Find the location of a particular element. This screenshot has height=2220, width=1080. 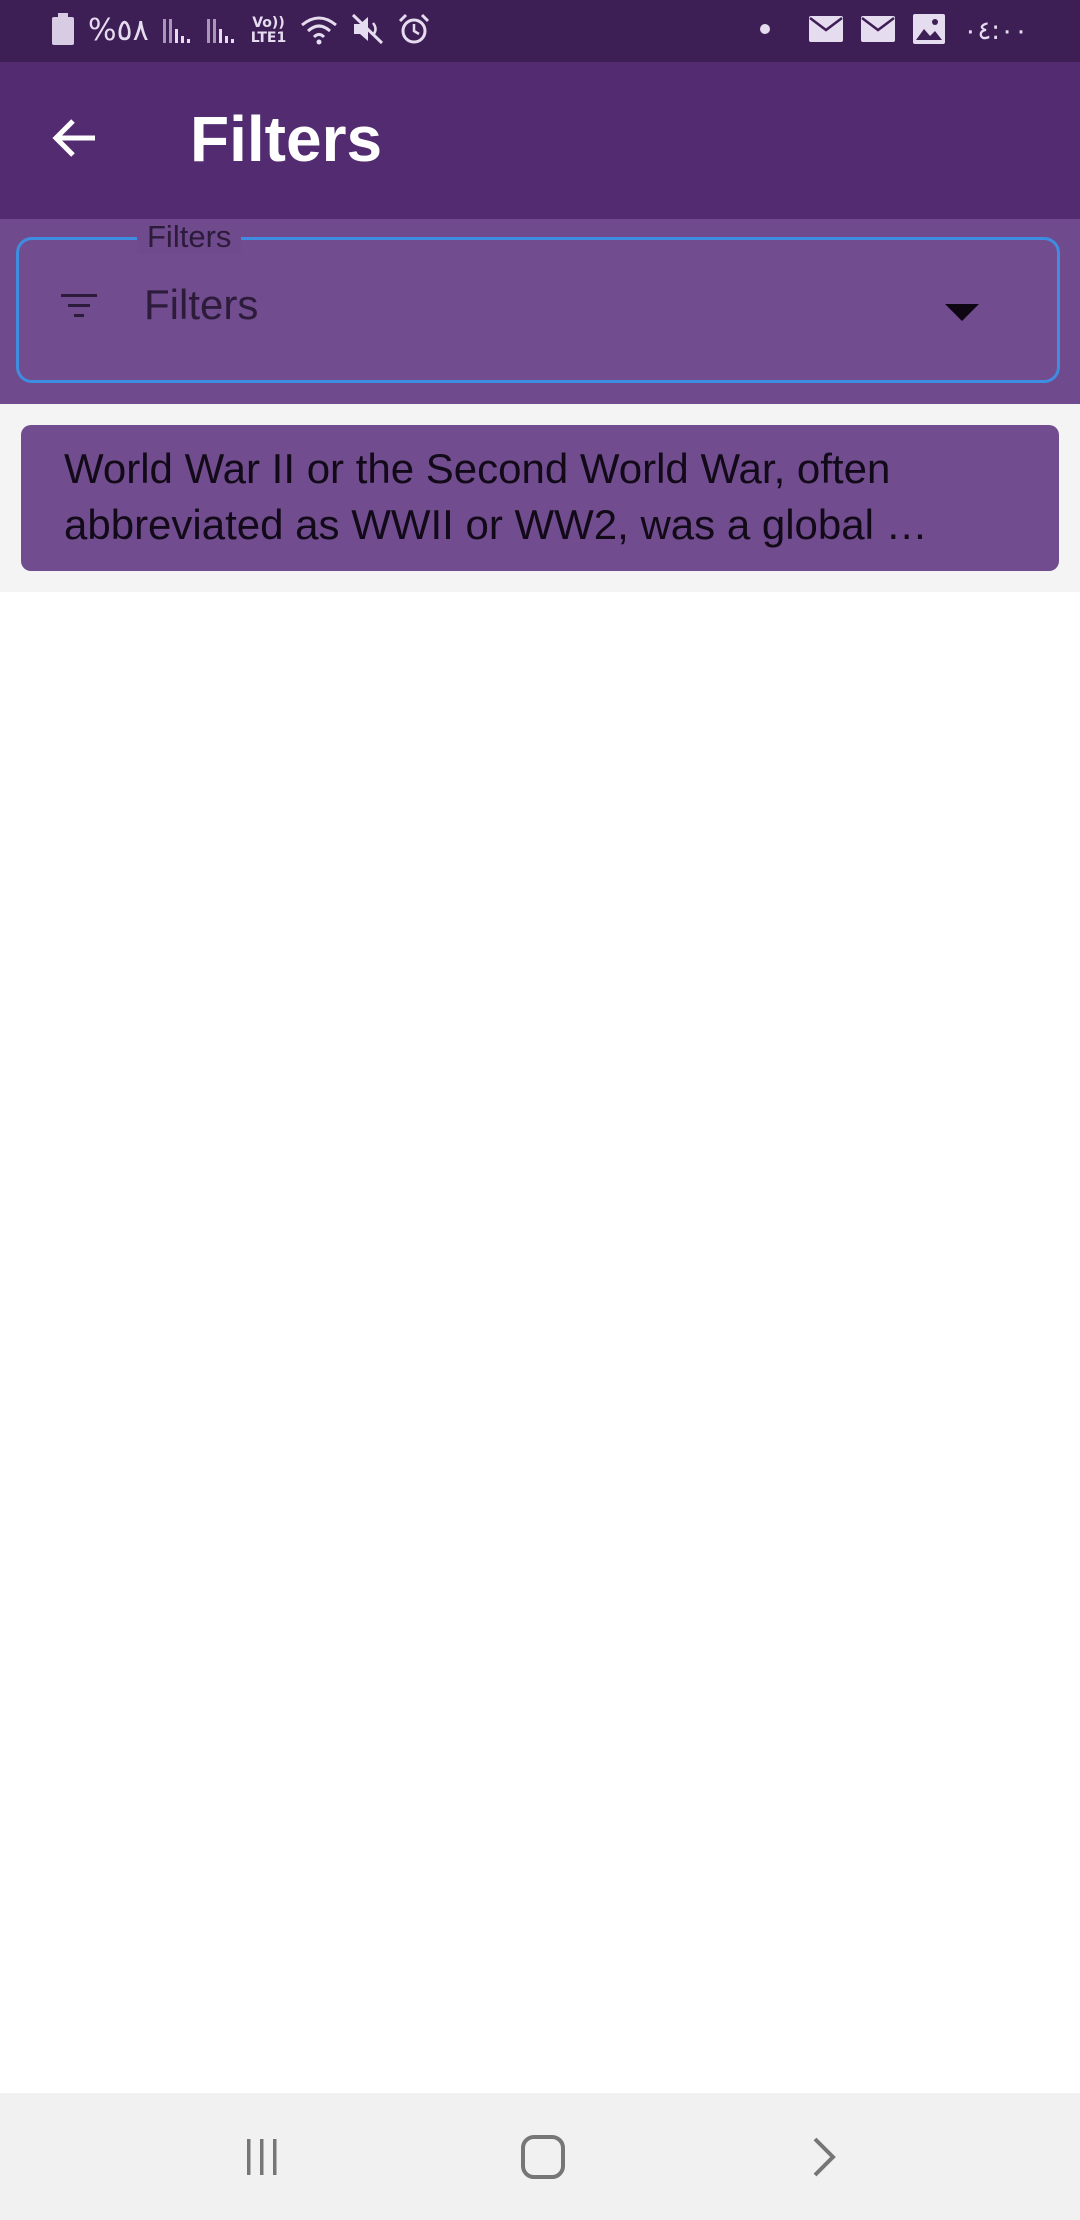

back-button is located at coordinates (74, 140).